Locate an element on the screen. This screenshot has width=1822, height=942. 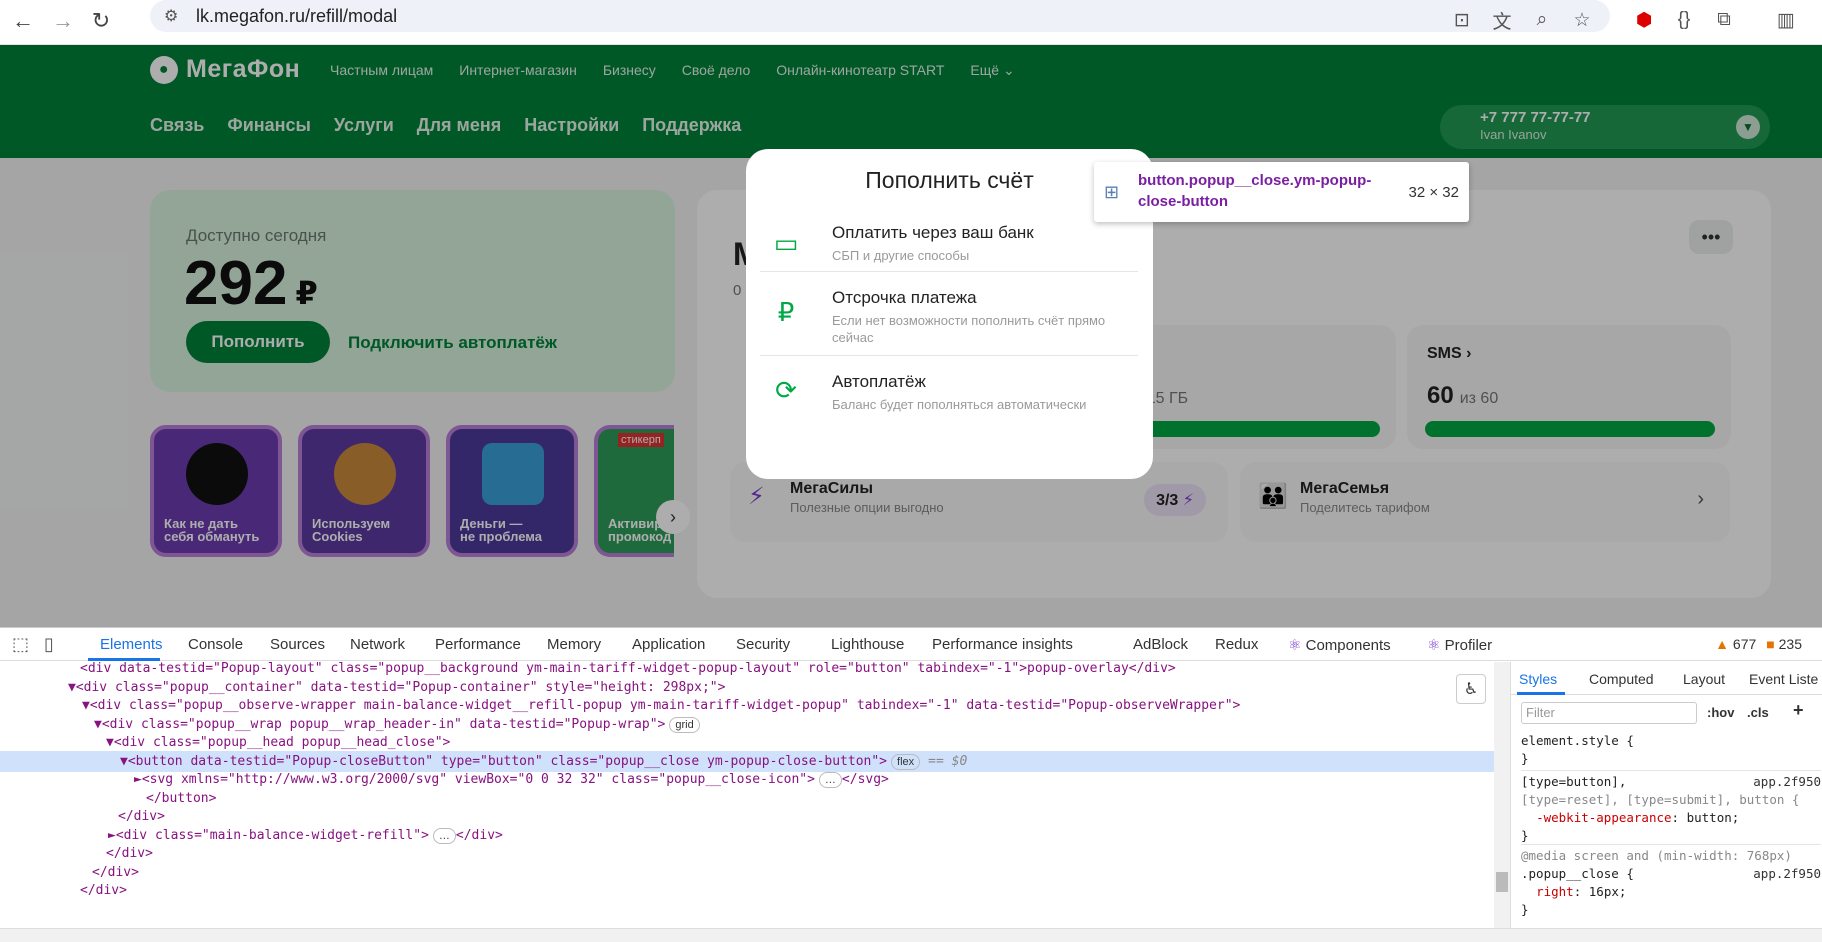
tab-network: Network is located at coordinates (377, 644).